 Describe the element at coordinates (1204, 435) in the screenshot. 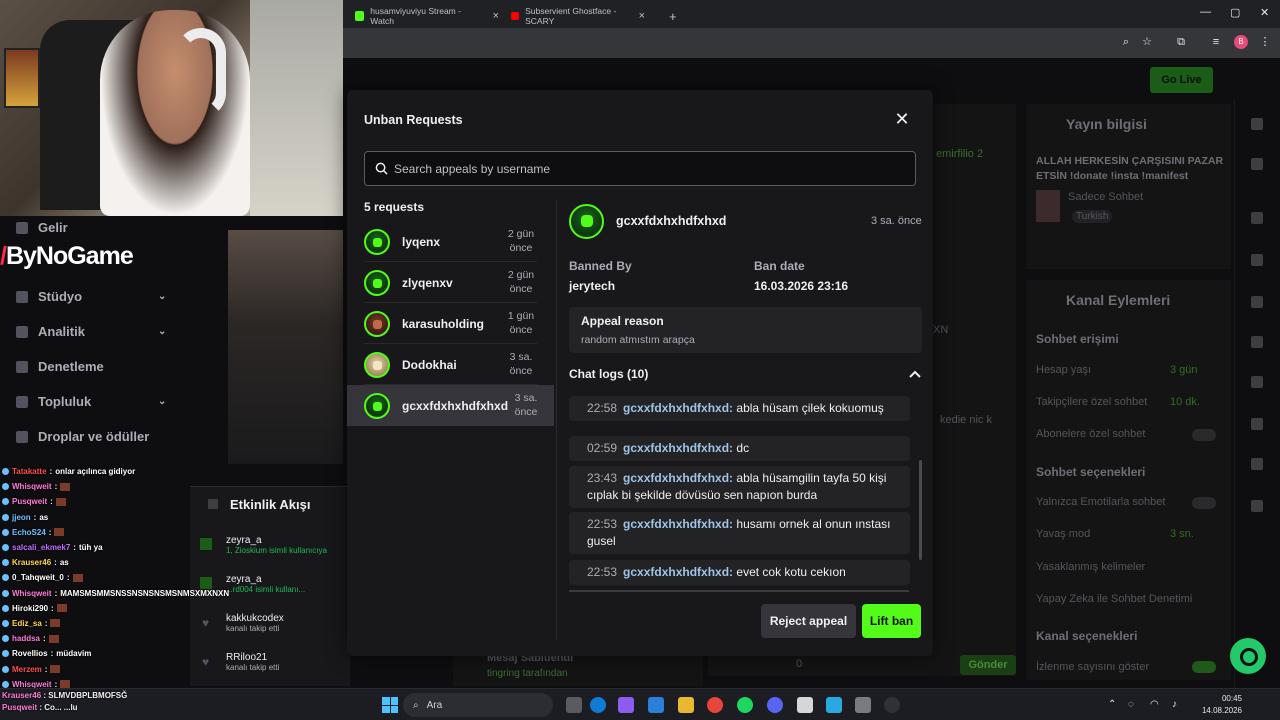

I see `subs-only-toggle` at that location.